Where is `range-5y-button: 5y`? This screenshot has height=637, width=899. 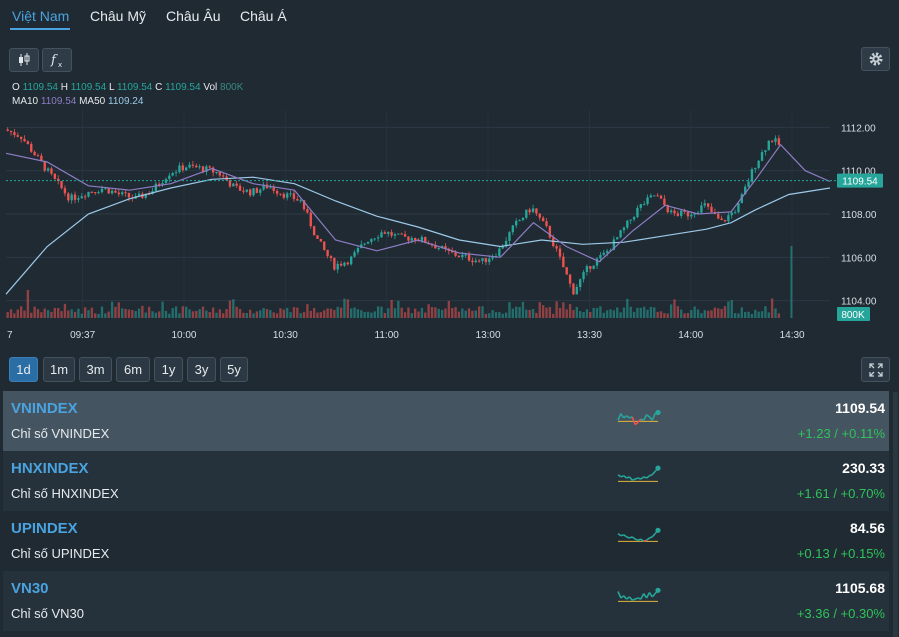 range-5y-button: 5y is located at coordinates (234, 369).